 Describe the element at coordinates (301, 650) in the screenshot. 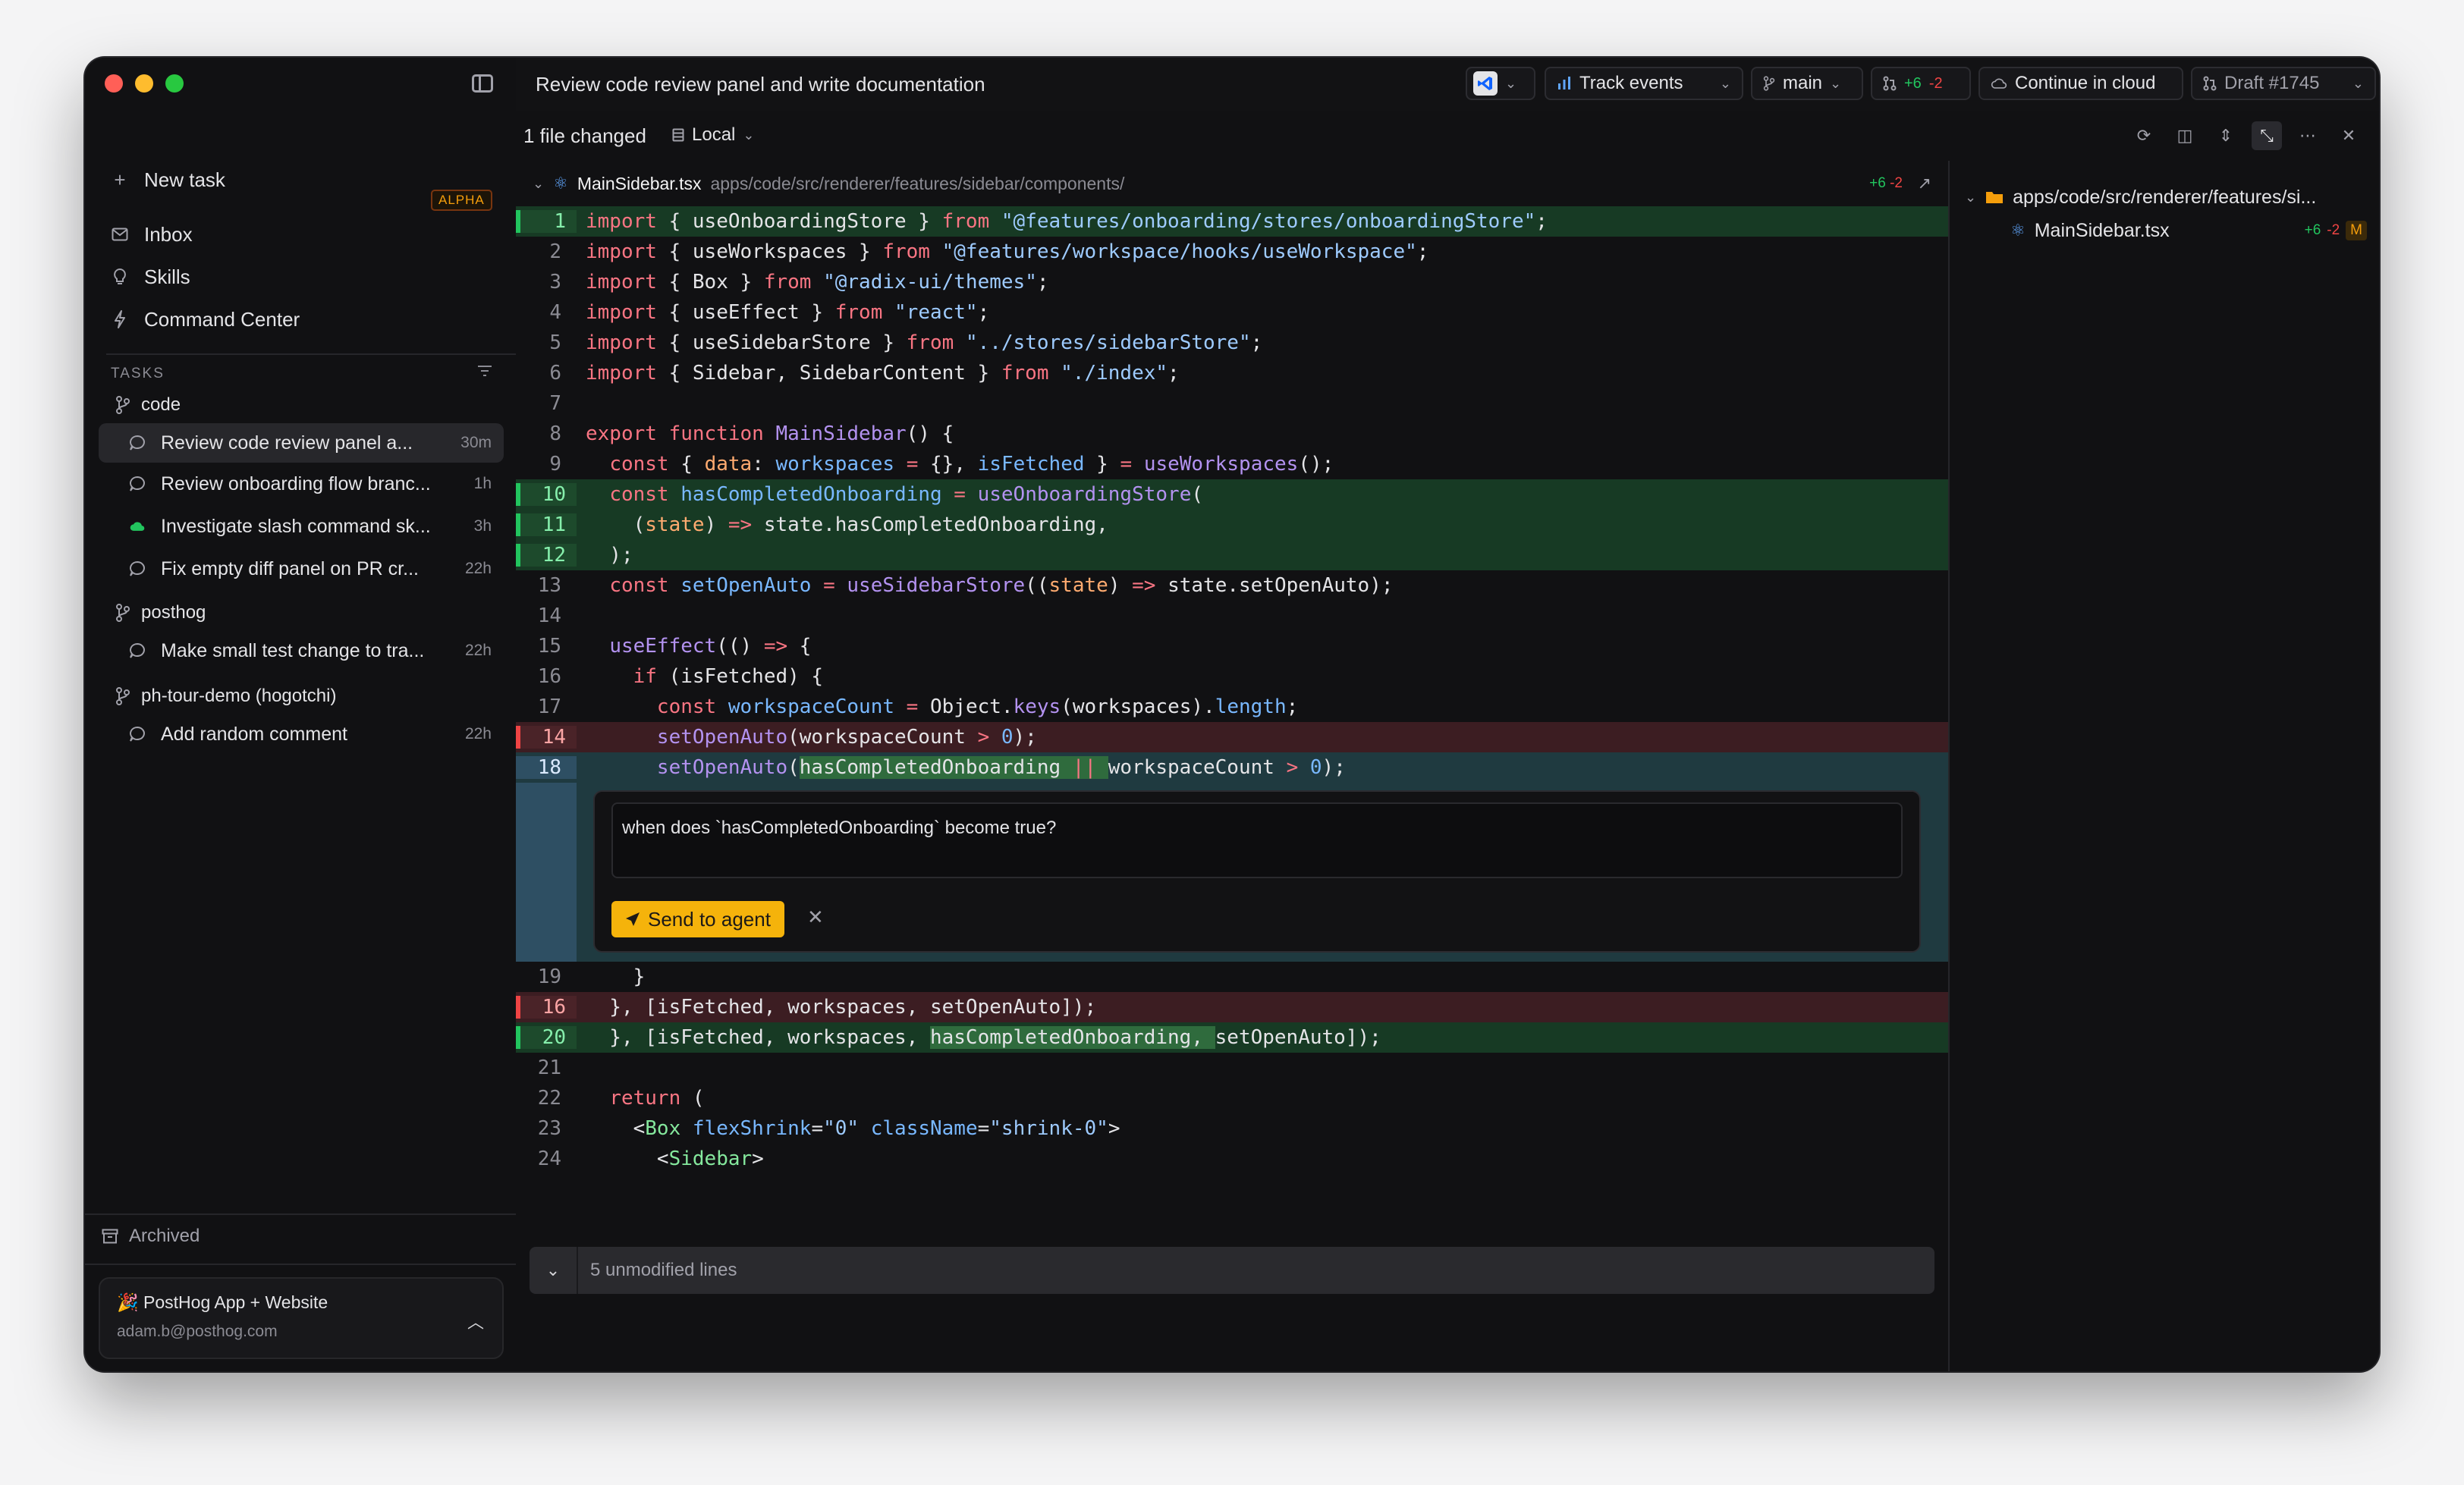

I see `task-item: Make small test change to tra... 22h` at that location.